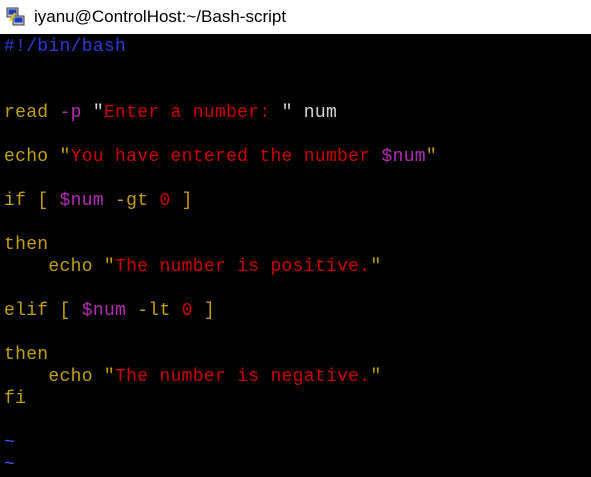 The width and height of the screenshot is (591, 477). What do you see at coordinates (131, 201) in the screenshot?
I see `code-token: -gt` at bounding box center [131, 201].